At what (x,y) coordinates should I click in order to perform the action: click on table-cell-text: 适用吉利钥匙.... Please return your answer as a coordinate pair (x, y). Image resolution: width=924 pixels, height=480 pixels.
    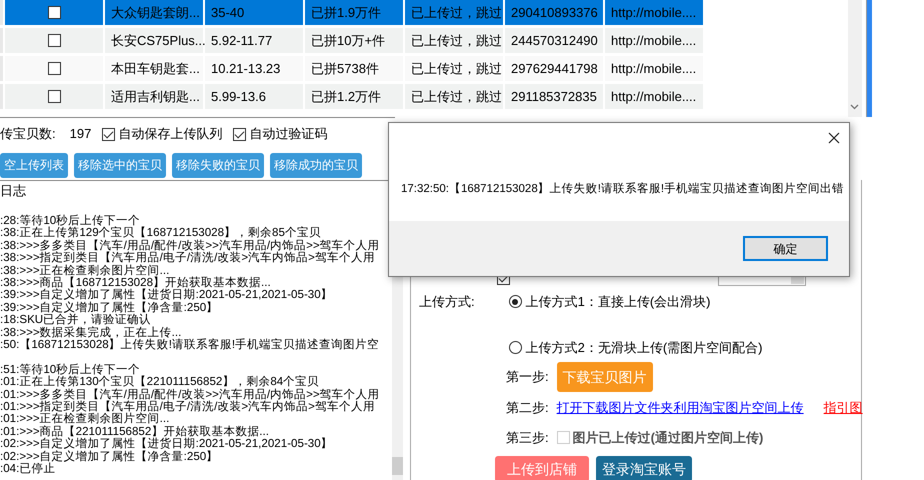
    Looking at the image, I should click on (155, 97).